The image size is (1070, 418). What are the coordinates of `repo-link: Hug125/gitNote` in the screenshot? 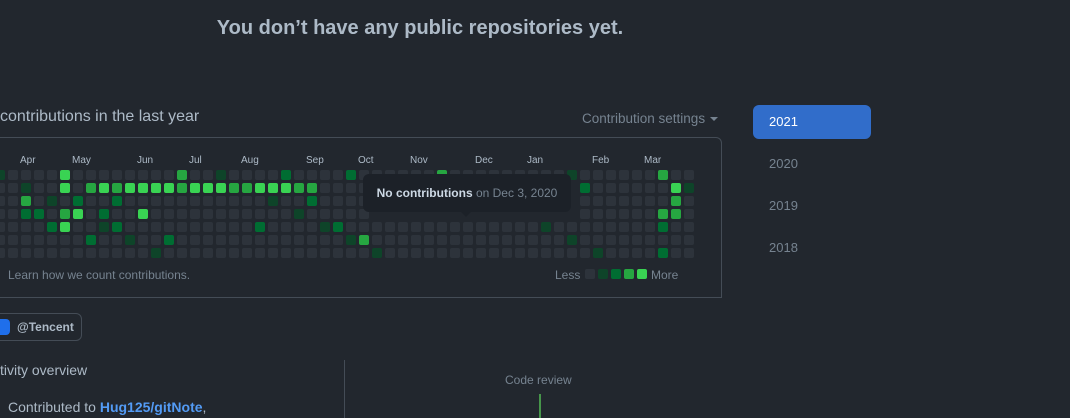 It's located at (151, 407).